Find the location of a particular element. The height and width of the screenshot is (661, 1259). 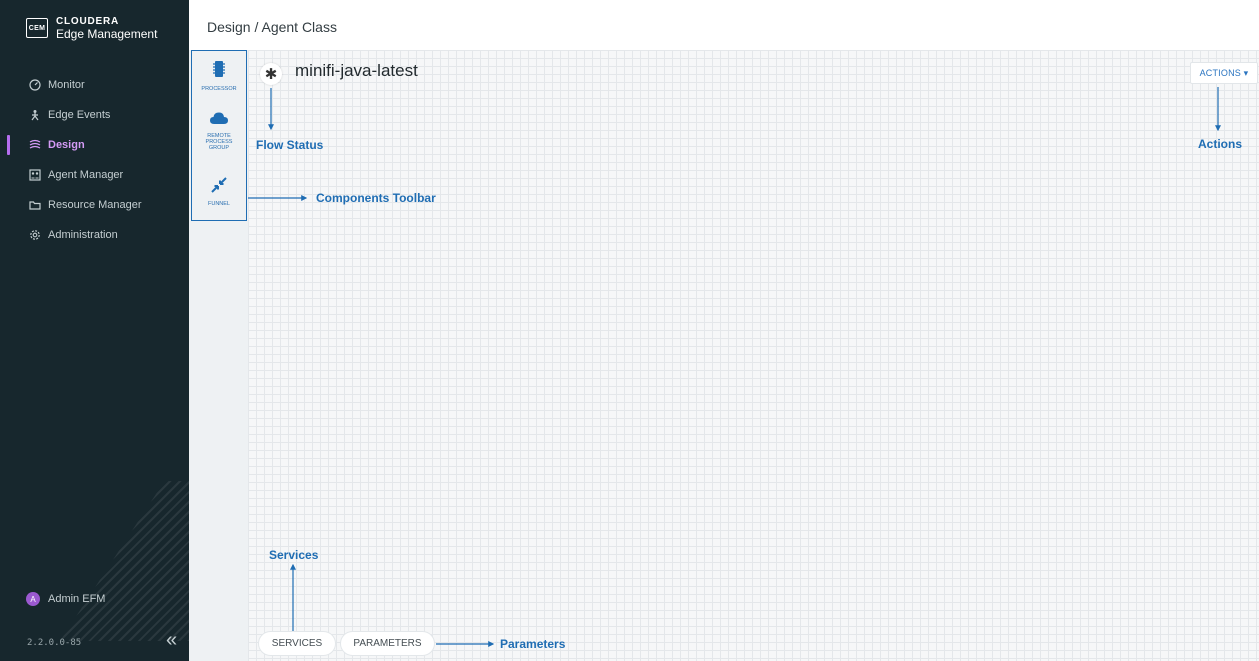

user-menu: A Admin EFM is located at coordinates (65, 599).